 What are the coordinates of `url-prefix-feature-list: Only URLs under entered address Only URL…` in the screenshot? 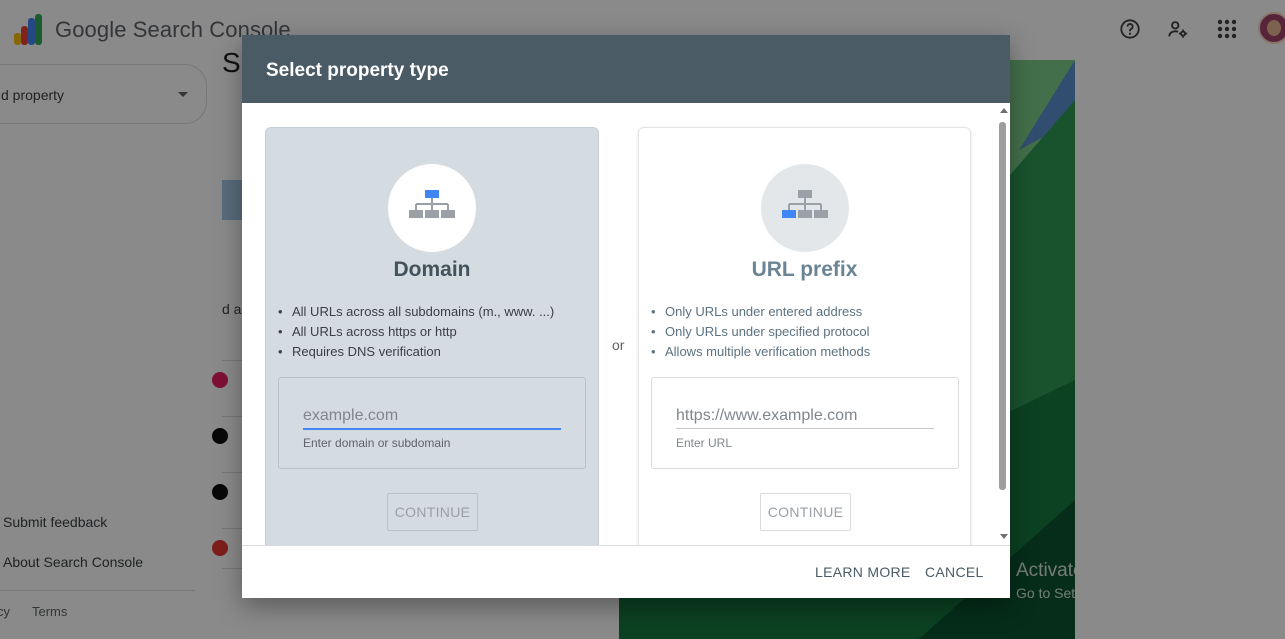 It's located at (760, 332).